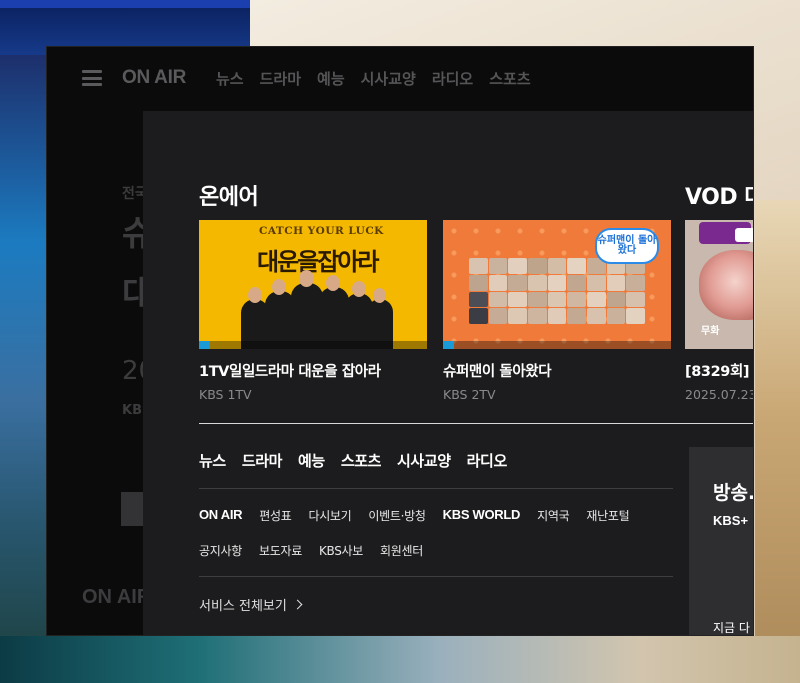  Describe the element at coordinates (719, 370) in the screenshot. I see `vod-title: [8329회] 6` at that location.